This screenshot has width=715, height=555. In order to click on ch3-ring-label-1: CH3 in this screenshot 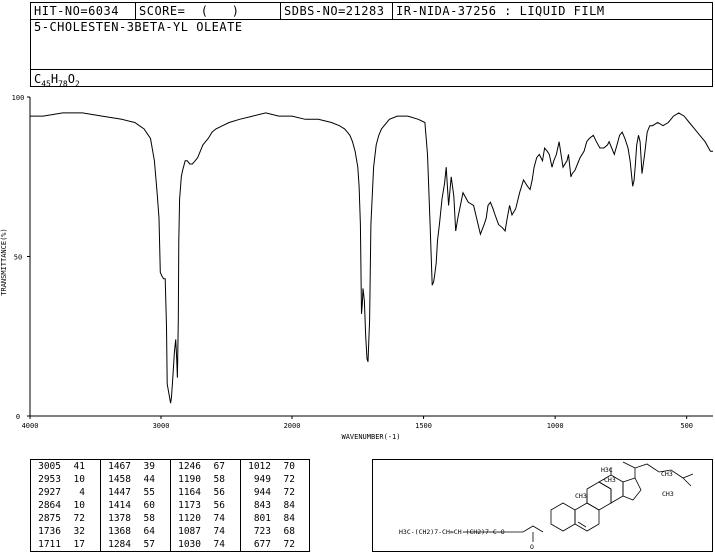, I will do `click(581, 496)`.